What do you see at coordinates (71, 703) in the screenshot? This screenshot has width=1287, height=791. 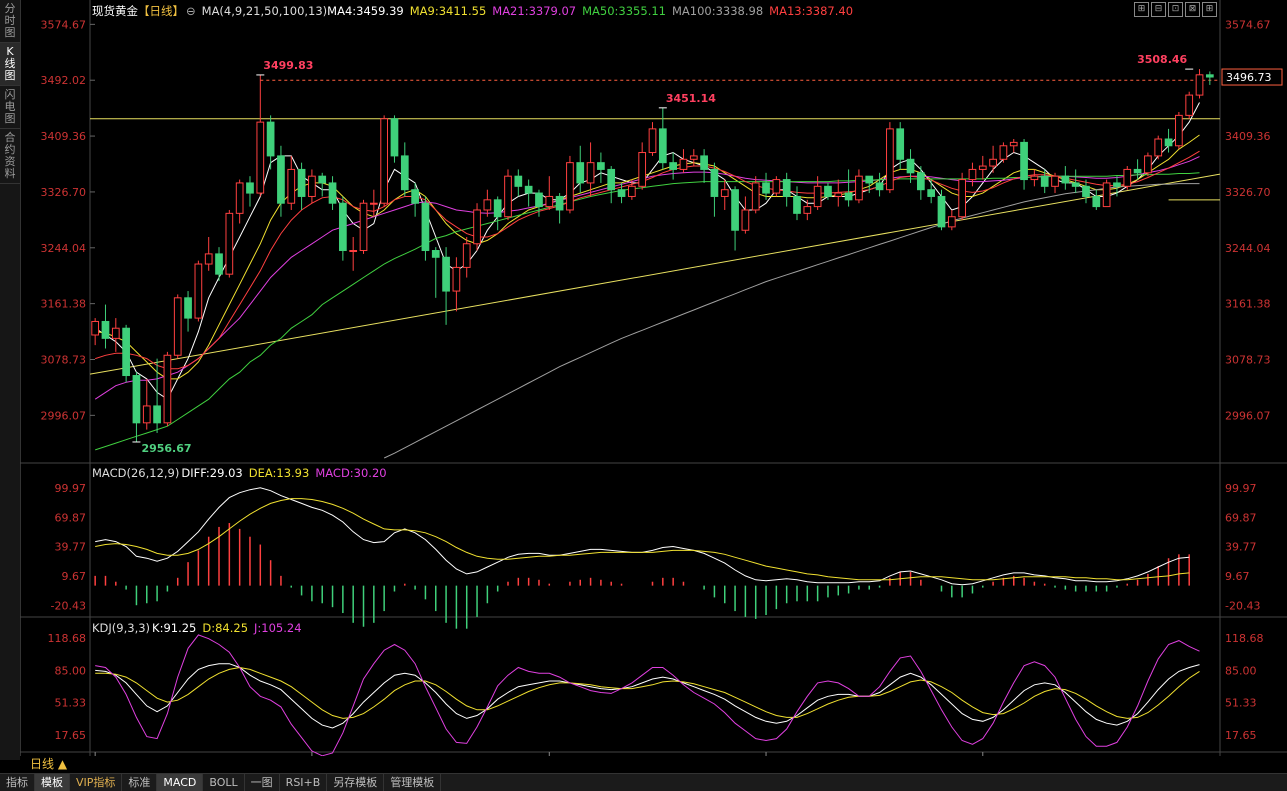 I see `kdj-tick-left-2: 51.33` at bounding box center [71, 703].